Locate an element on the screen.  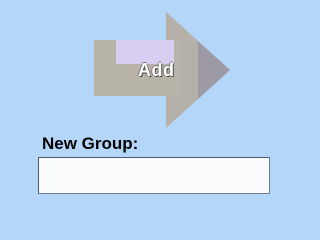
add-button-label: Add is located at coordinates (156, 70).